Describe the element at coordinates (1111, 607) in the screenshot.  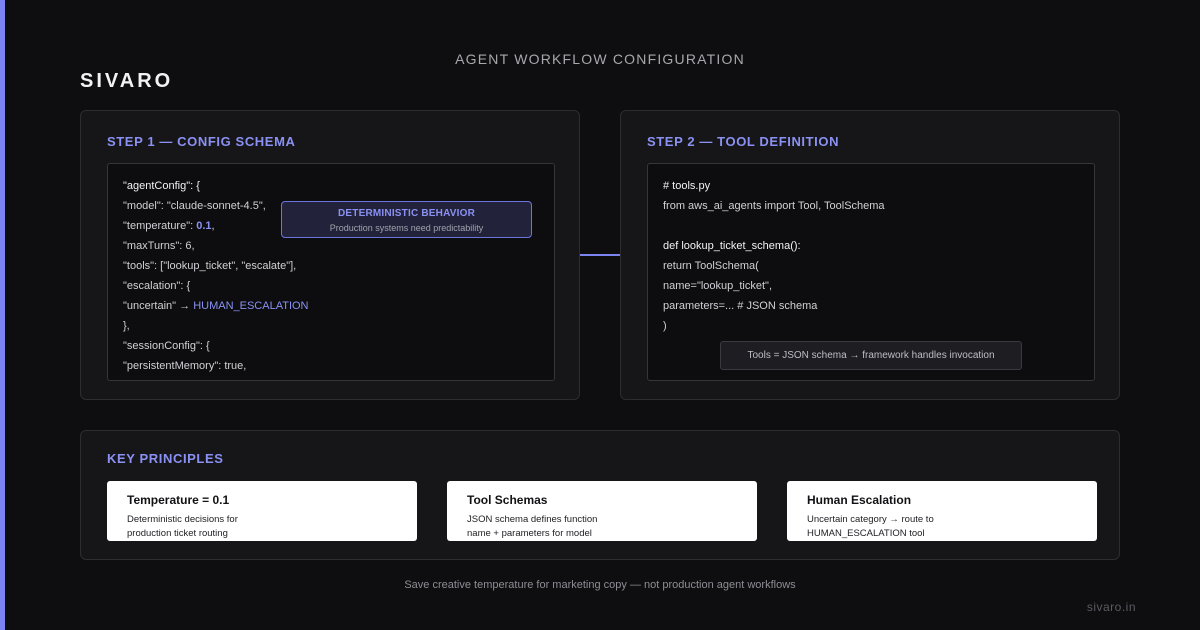
I see `site-url: sivaro.in` at that location.